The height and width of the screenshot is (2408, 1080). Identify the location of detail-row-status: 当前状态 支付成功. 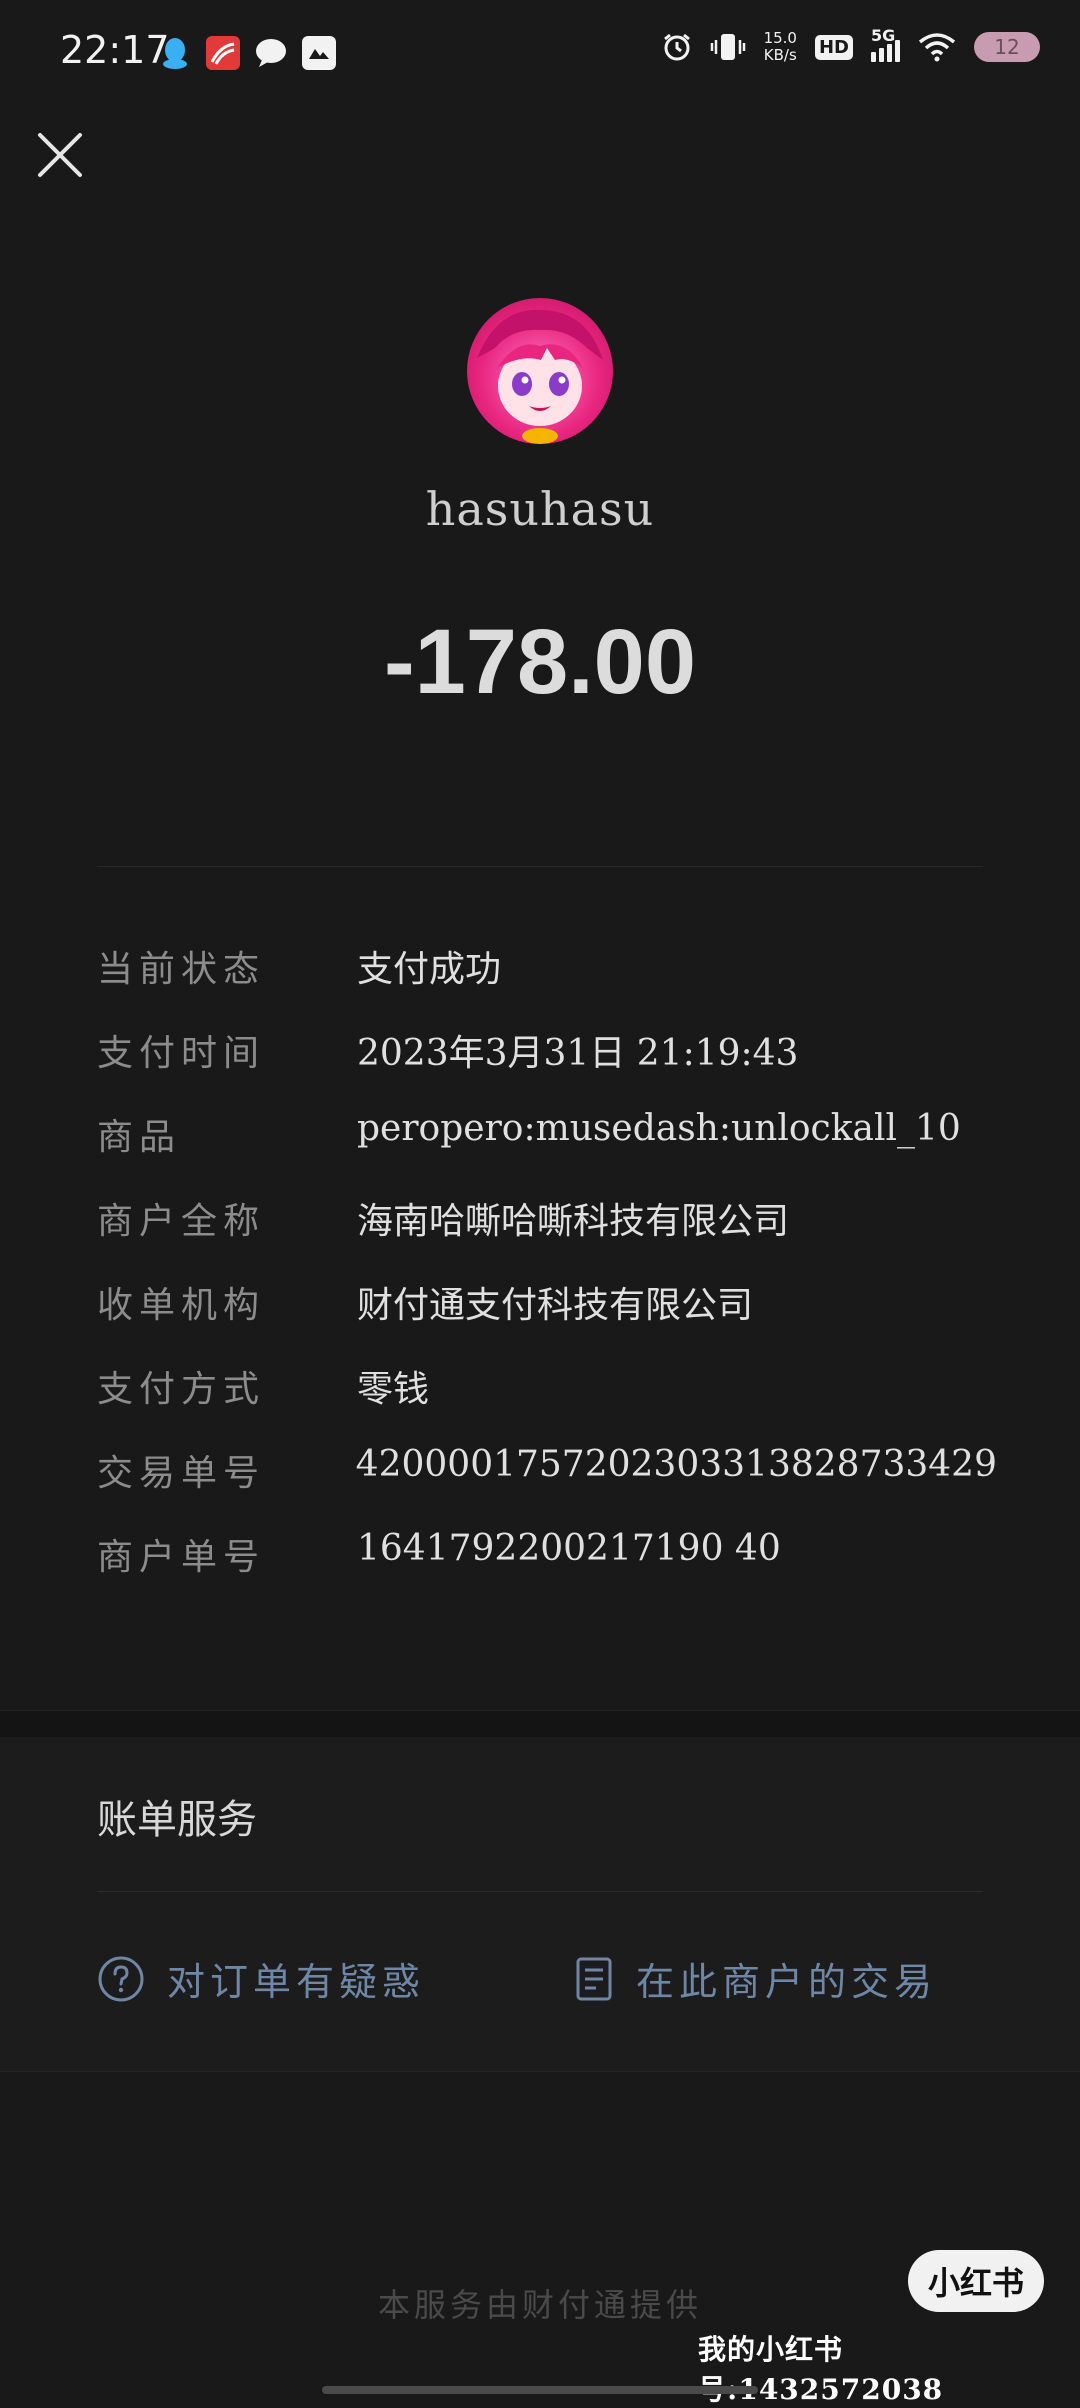
(547, 982).